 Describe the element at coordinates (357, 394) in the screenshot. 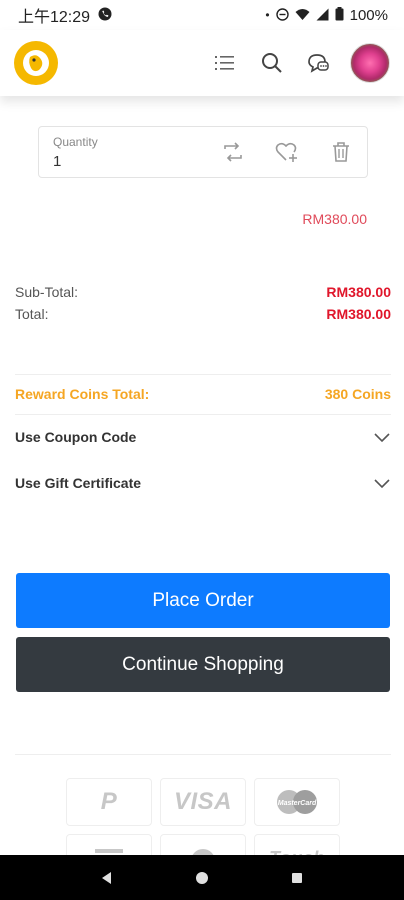

I see `reward-coins-value: 380 Coins` at that location.